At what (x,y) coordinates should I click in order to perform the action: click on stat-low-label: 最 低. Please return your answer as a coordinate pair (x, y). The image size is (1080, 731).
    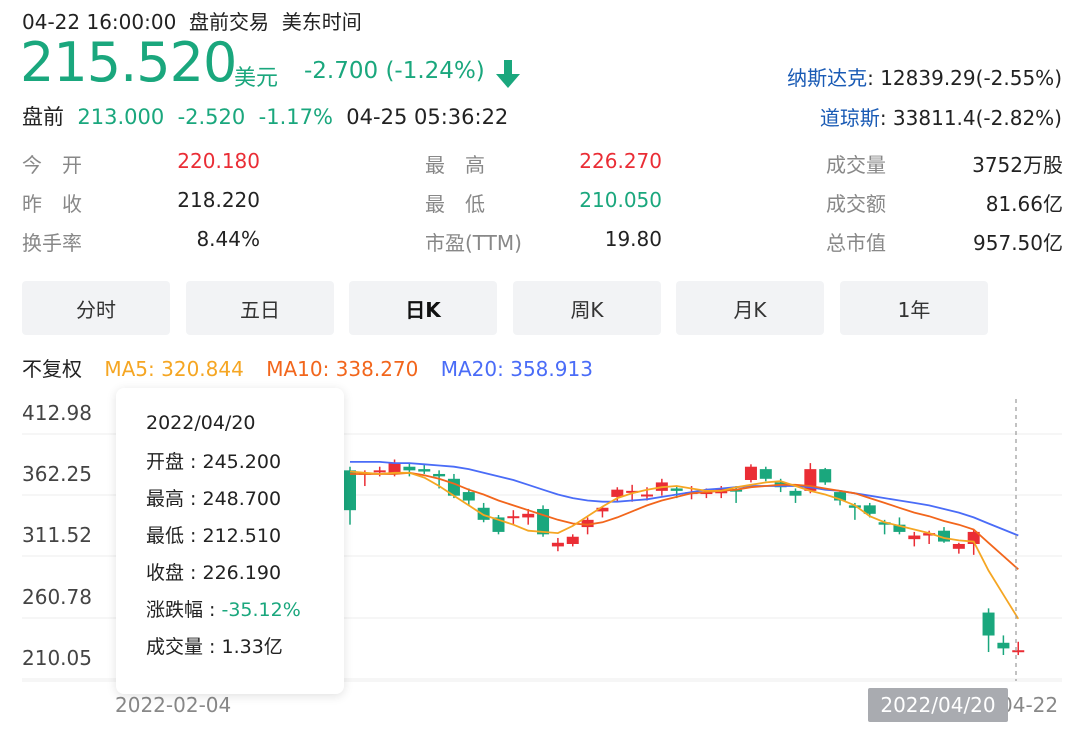
    Looking at the image, I should click on (455, 204).